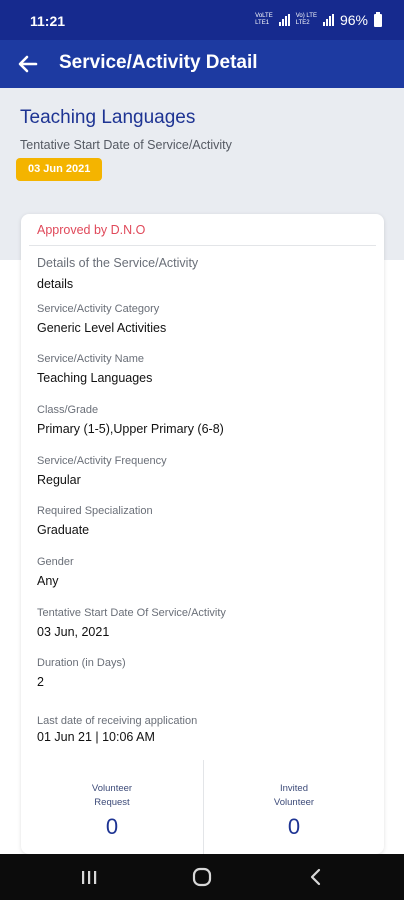 The height and width of the screenshot is (900, 404). Describe the element at coordinates (306, 19) in the screenshot. I see `sim2-network-icon: Vo) LTE LTE2` at that location.